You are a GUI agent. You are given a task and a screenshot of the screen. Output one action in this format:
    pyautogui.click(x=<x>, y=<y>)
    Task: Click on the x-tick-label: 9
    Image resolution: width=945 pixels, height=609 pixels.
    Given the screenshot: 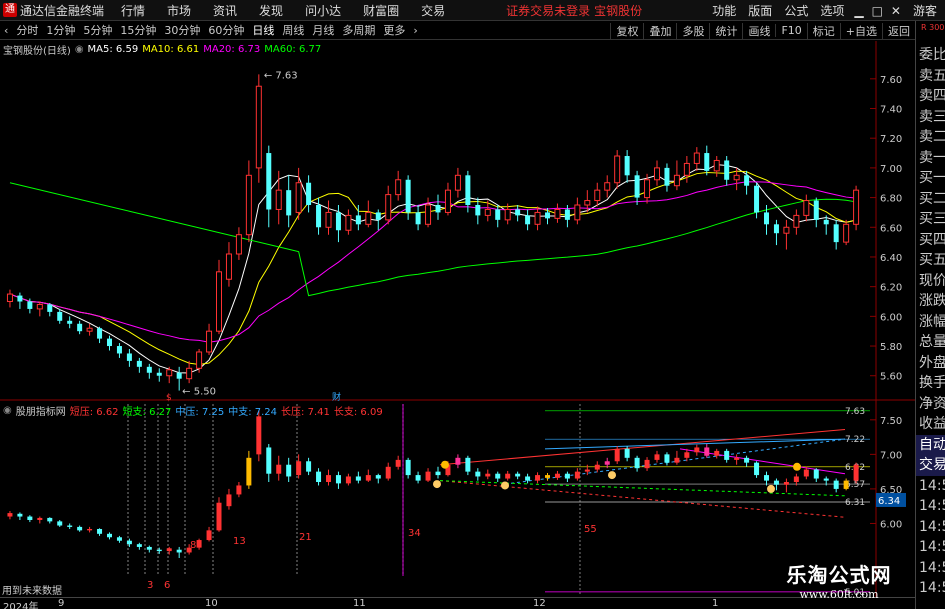 What is the action you would take?
    pyautogui.click(x=61, y=603)
    